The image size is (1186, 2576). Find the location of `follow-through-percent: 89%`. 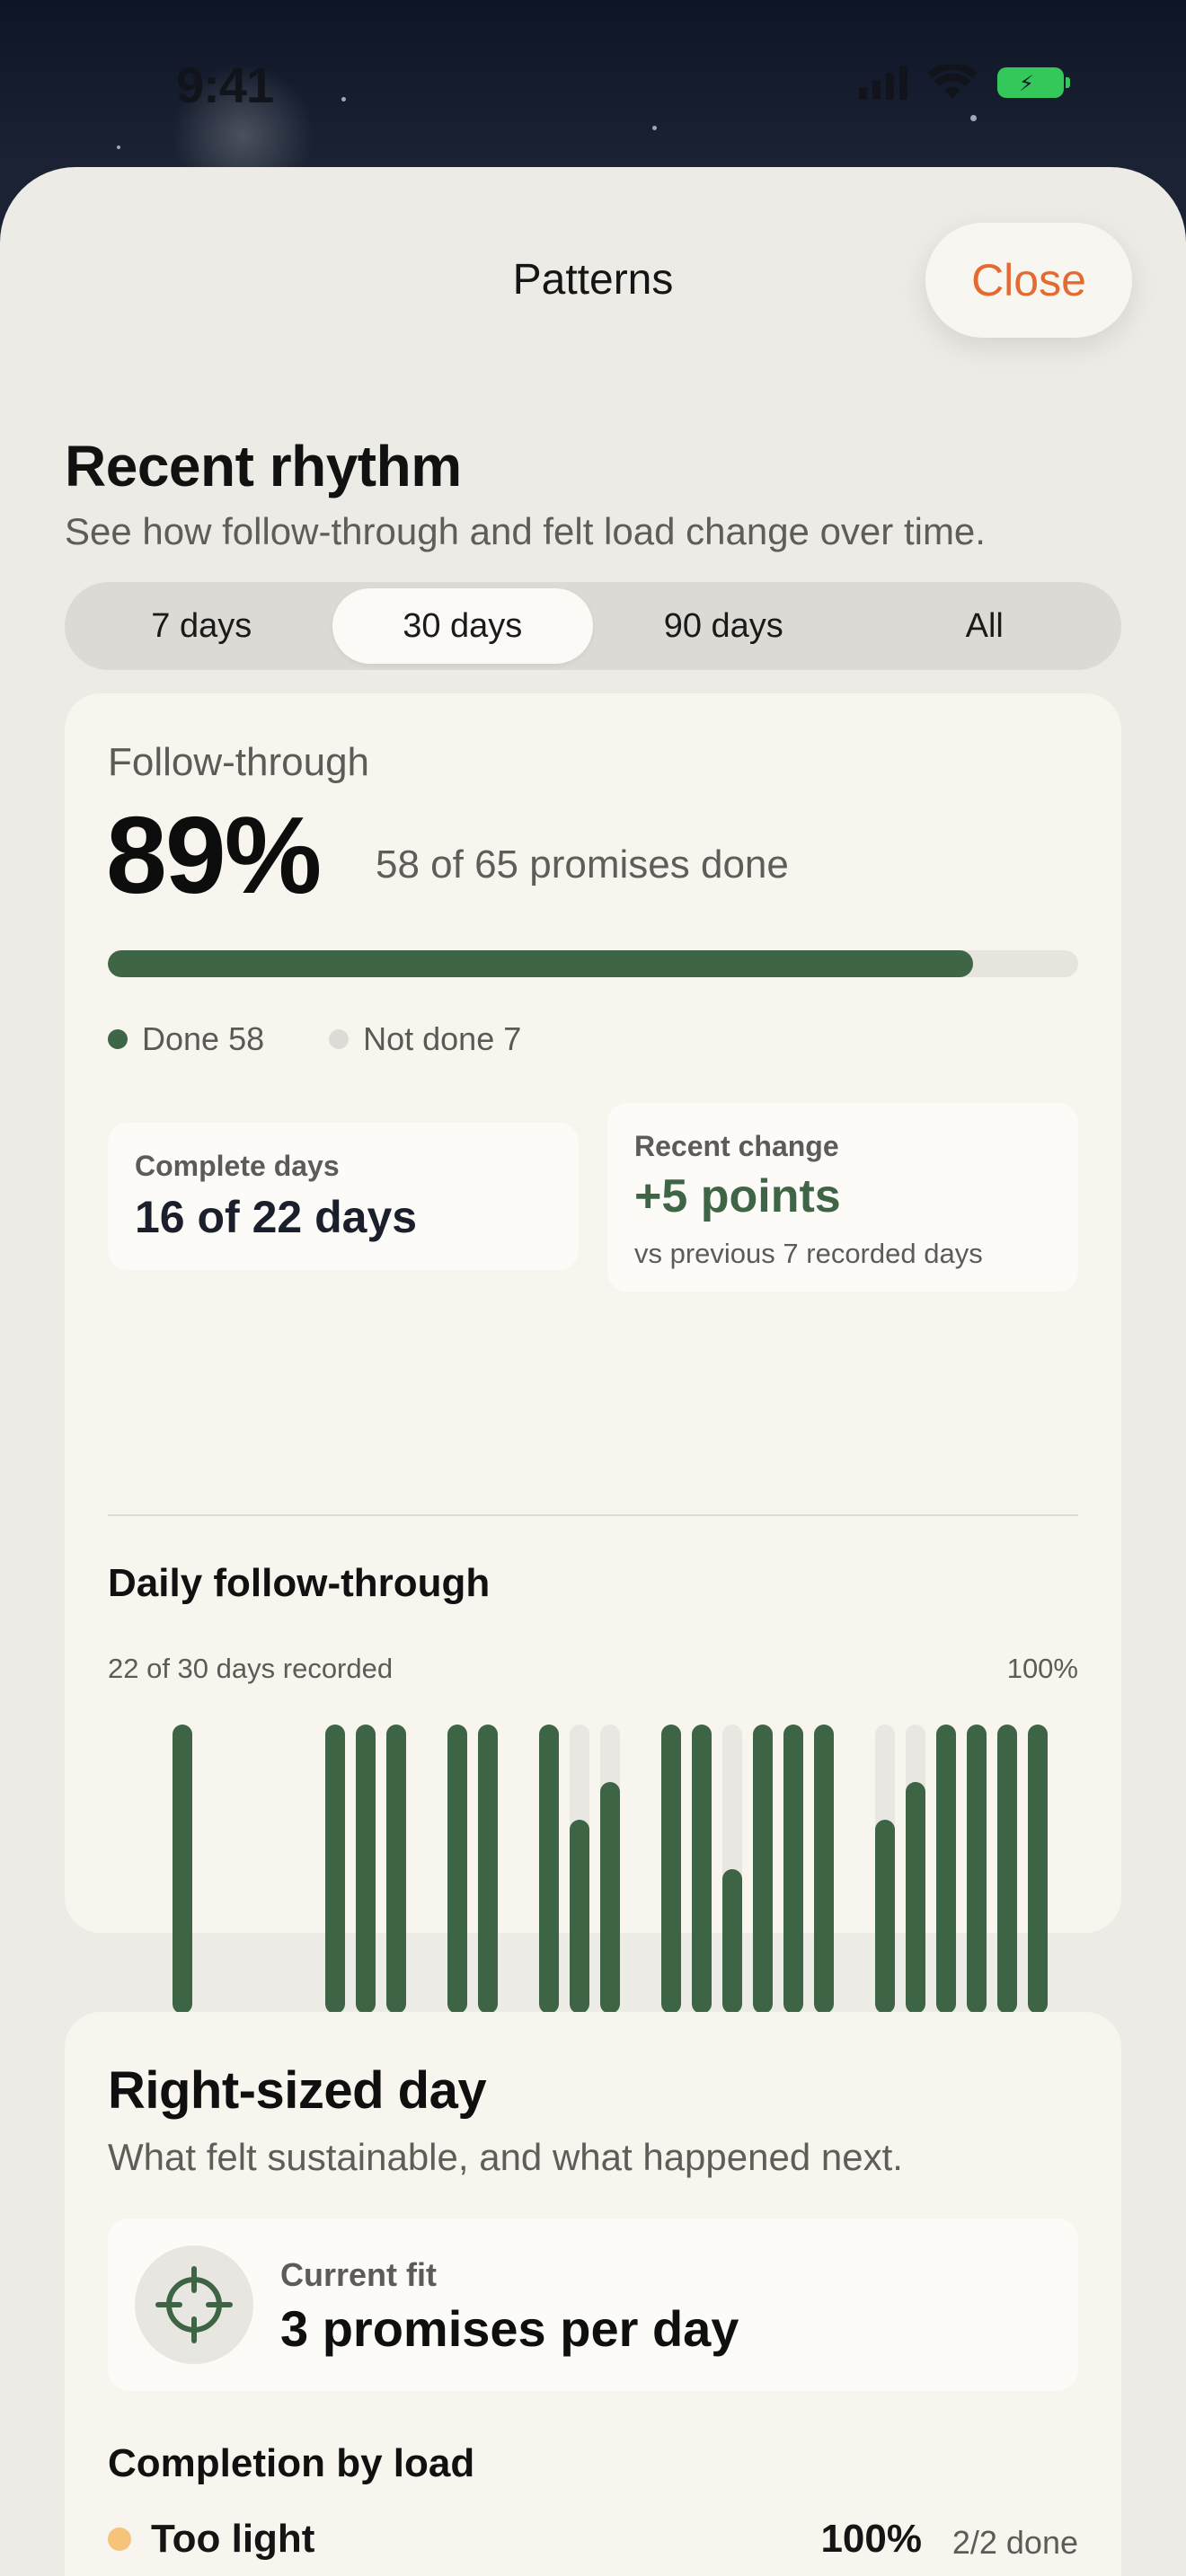

follow-through-percent: 89% is located at coordinates (214, 855).